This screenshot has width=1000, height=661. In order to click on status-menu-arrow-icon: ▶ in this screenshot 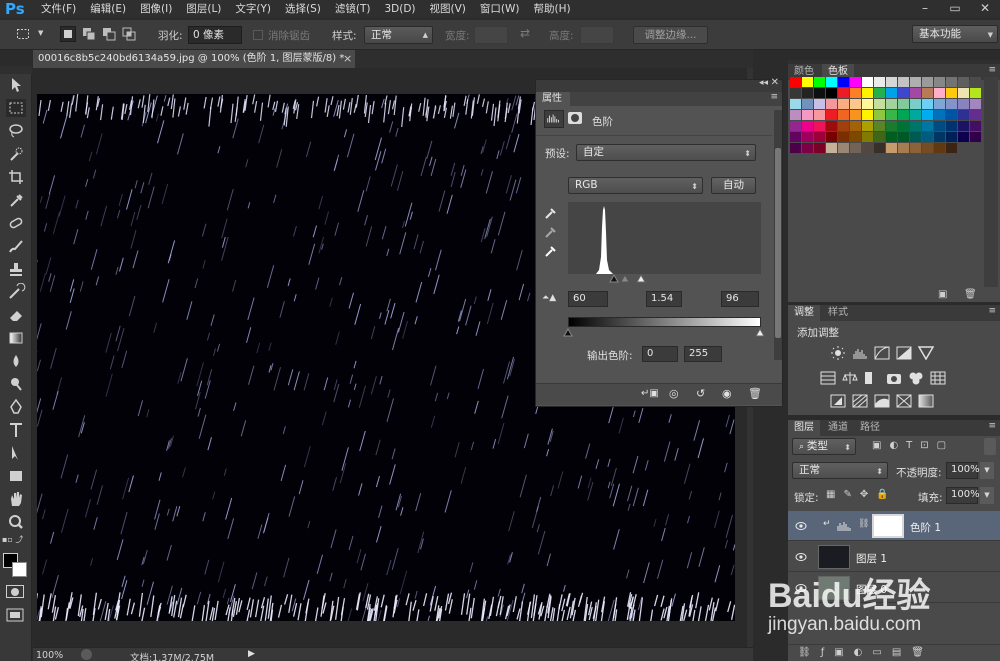, I will do `click(251, 654)`.